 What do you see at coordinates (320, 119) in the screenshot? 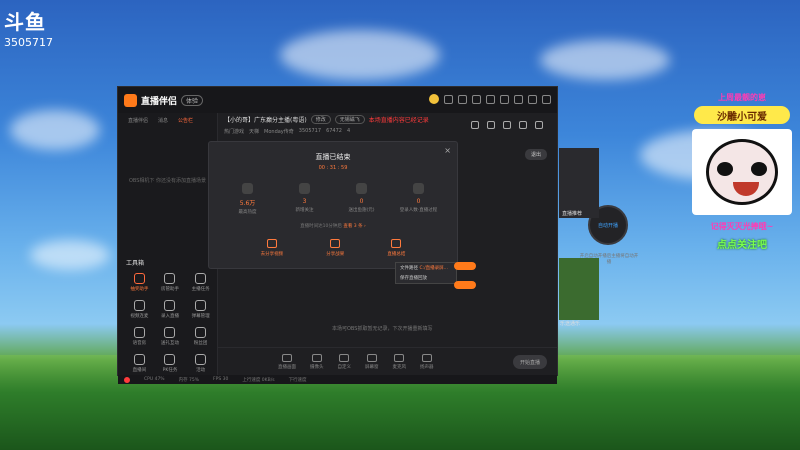
I see `edit-title-button: 修改` at bounding box center [320, 119].